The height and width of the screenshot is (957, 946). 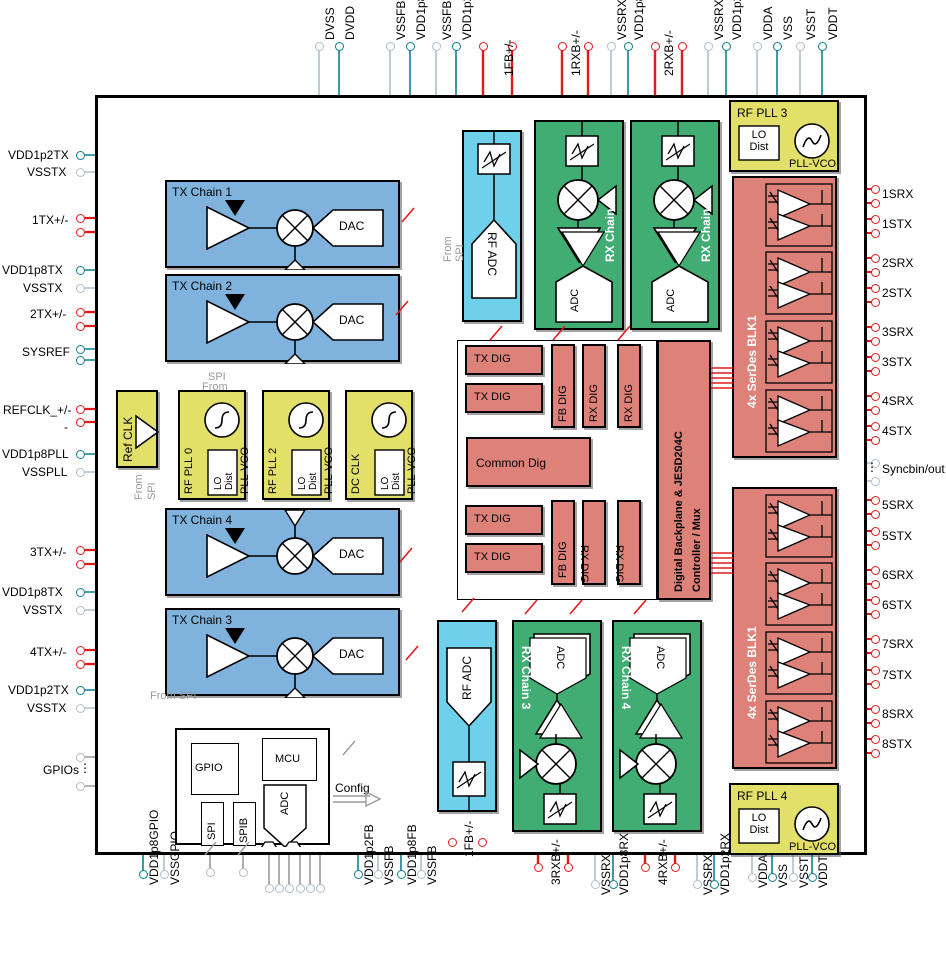 What do you see at coordinates (538, 867) in the screenshot?
I see `pin-3rxb-p` at bounding box center [538, 867].